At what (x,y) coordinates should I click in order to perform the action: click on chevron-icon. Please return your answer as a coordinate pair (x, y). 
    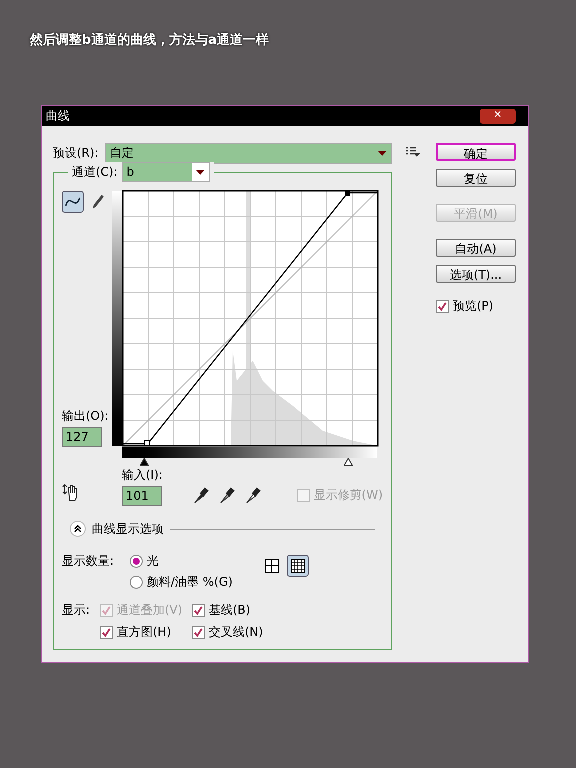
    Looking at the image, I should click on (78, 529).